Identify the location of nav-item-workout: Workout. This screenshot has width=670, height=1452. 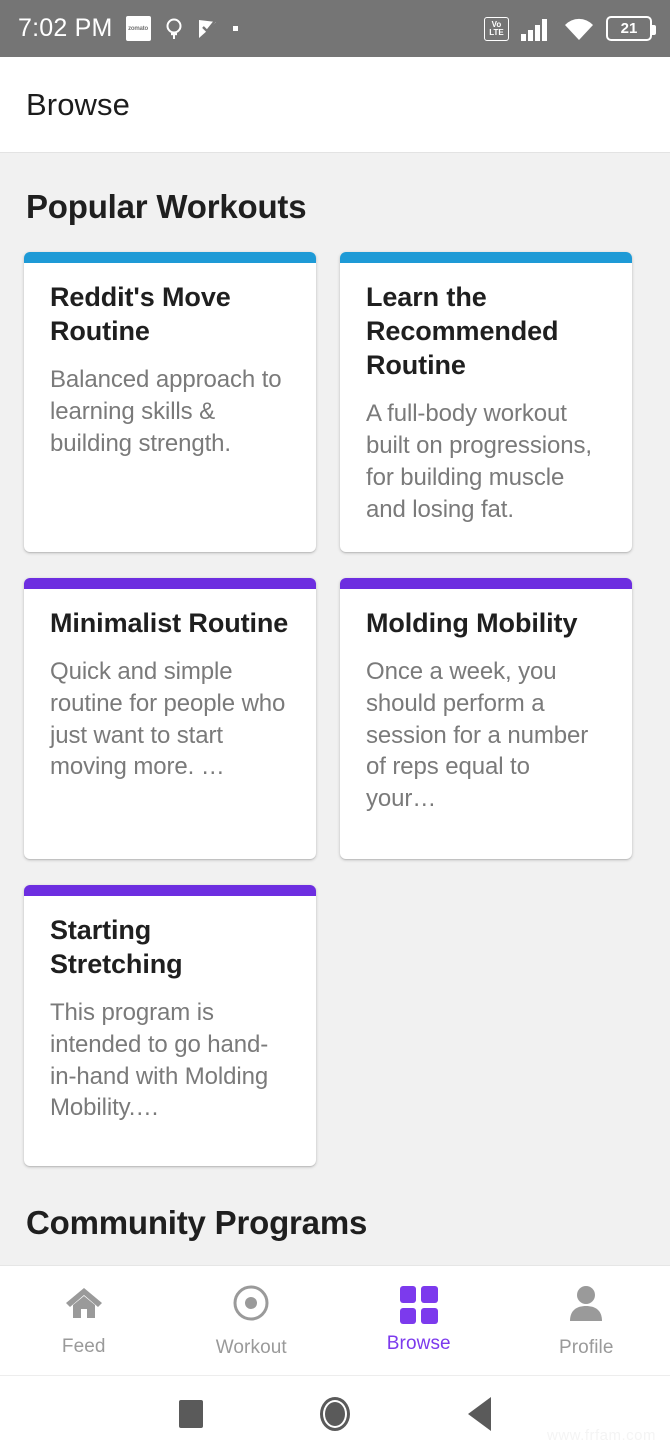
(252, 1321).